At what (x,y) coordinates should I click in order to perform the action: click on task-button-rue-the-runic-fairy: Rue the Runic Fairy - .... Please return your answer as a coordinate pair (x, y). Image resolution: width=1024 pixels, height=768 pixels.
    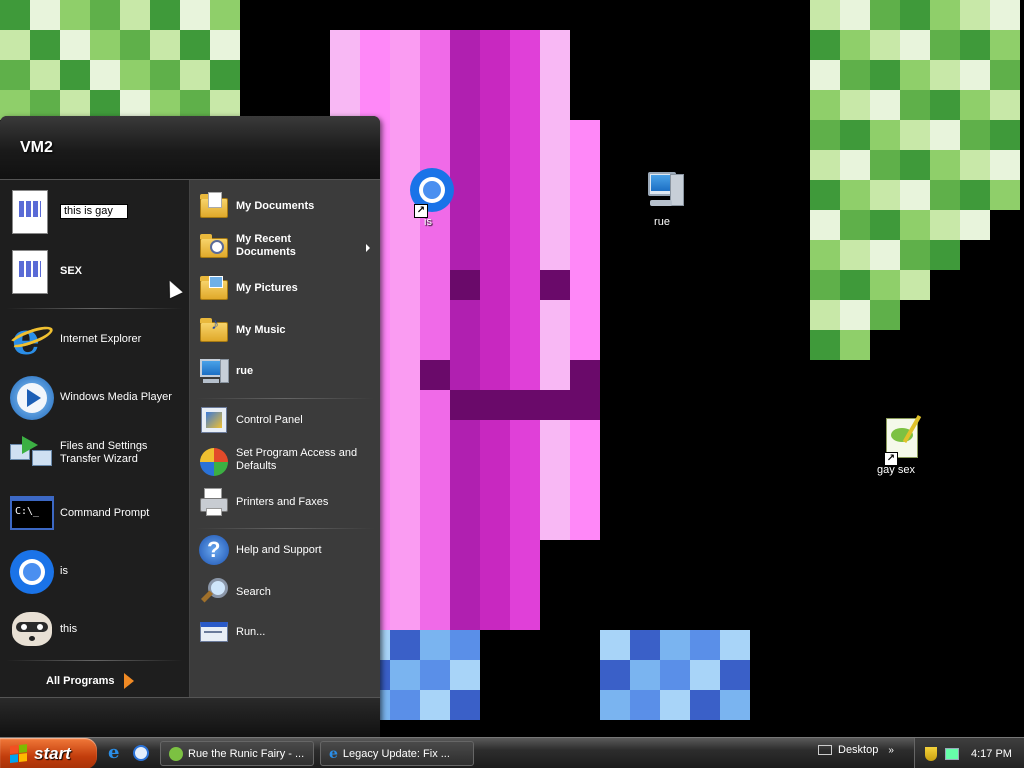
    Looking at the image, I should click on (237, 753).